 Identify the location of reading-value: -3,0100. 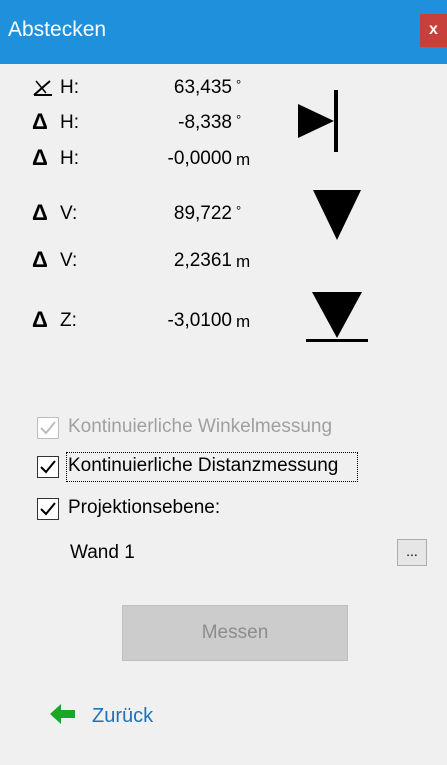
(199, 320).